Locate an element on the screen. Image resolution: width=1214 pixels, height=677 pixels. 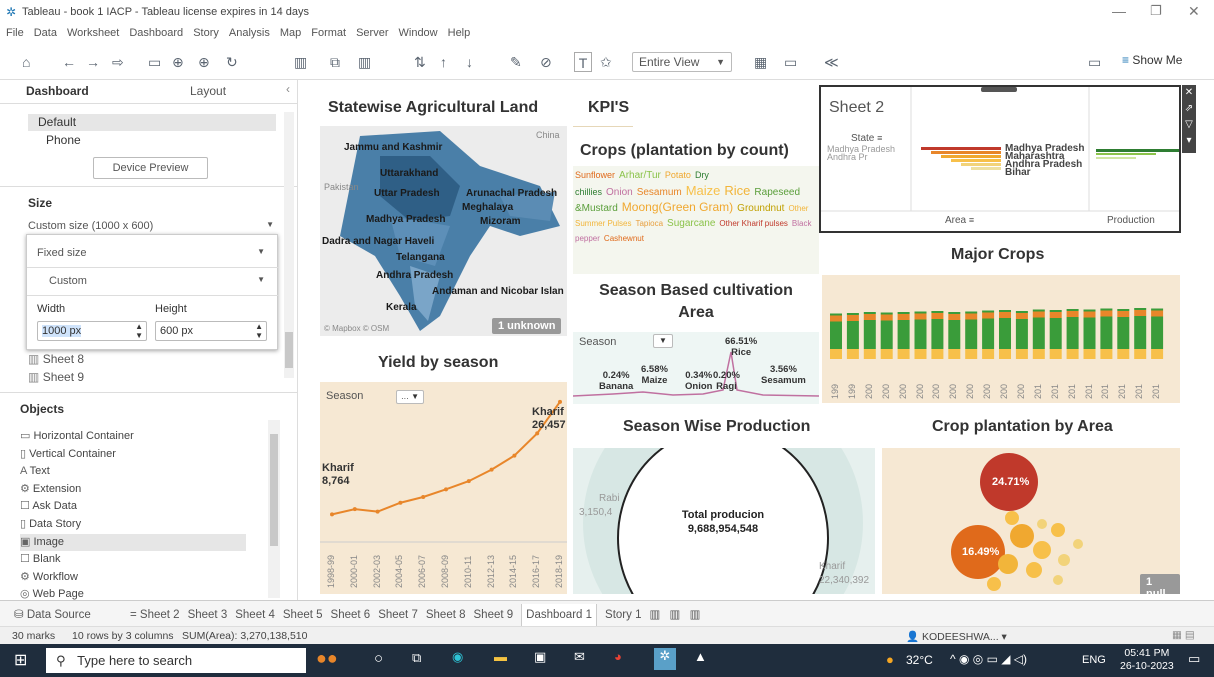
device-preview-button: Device Preview is located at coordinates (150, 168).